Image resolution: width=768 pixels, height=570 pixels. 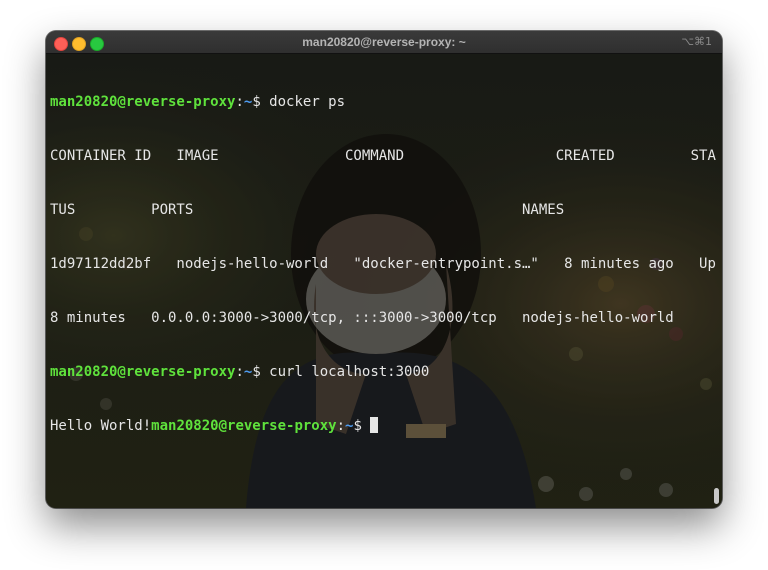 I want to click on command-output: Hello World!, so click(x=101, y=426).